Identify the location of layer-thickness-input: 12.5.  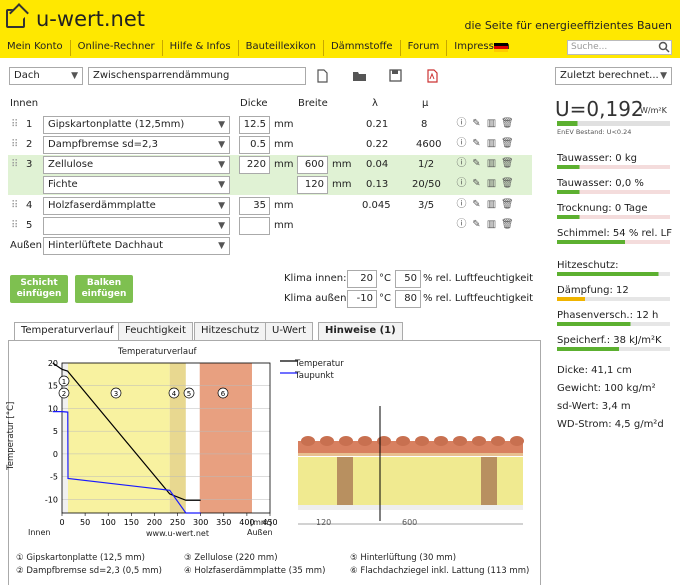
(254, 125).